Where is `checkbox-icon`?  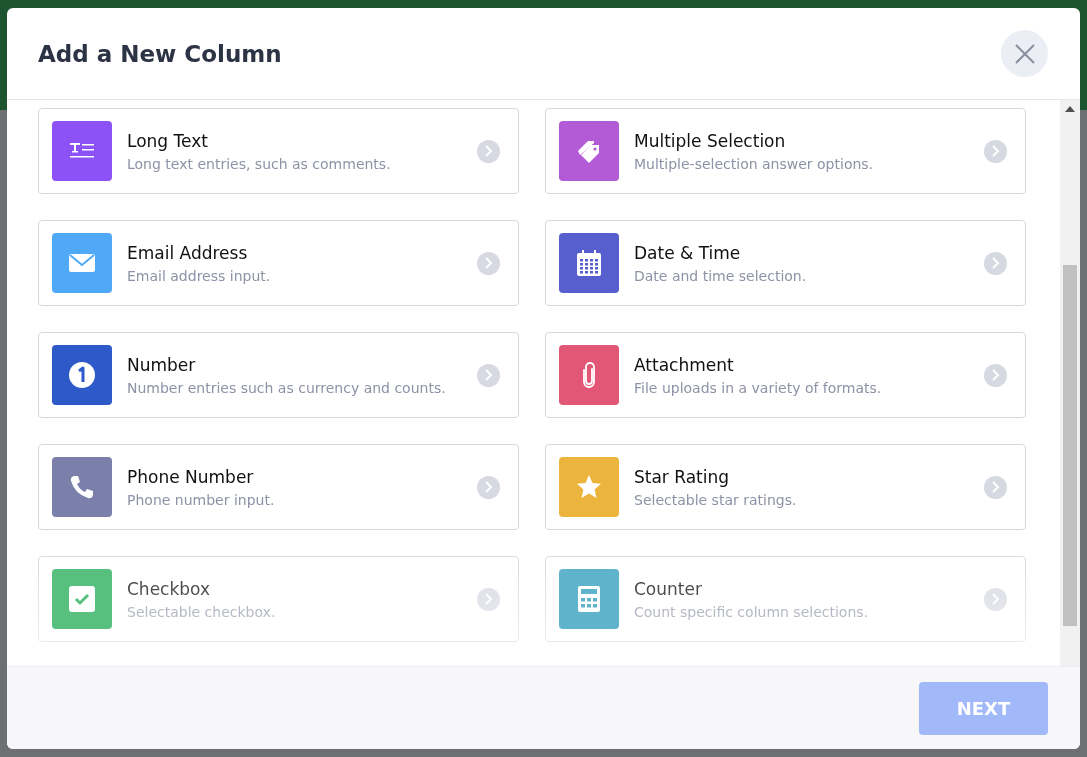
checkbox-icon is located at coordinates (82, 599).